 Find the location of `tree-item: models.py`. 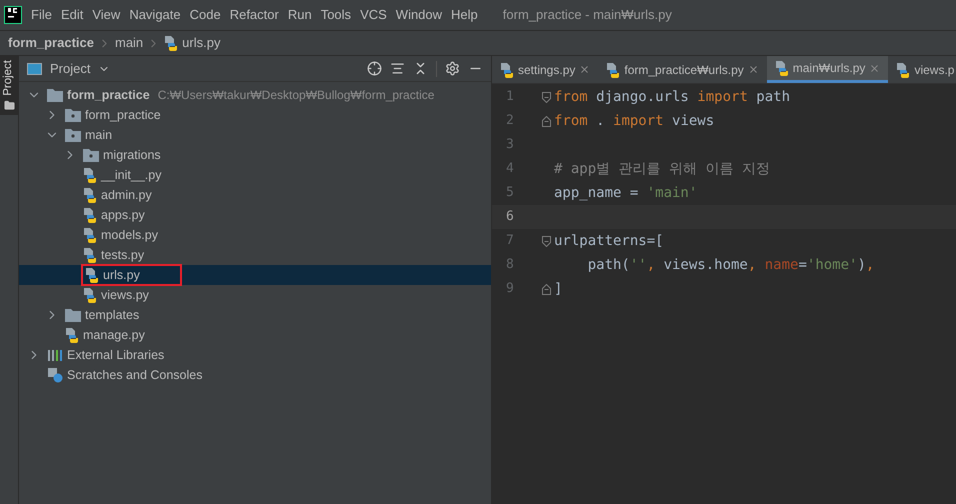

tree-item: models.py is located at coordinates (255, 235).